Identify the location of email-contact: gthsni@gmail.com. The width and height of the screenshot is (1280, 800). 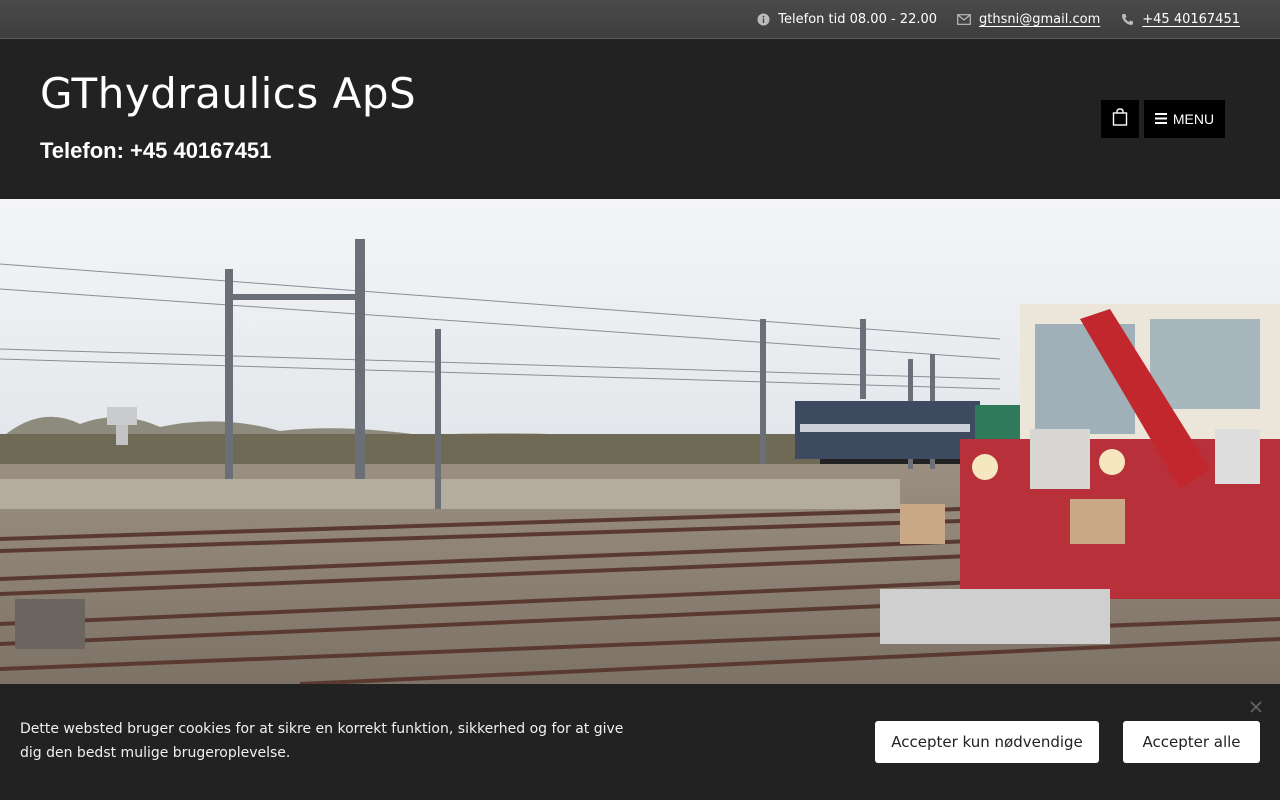
(1028, 19).